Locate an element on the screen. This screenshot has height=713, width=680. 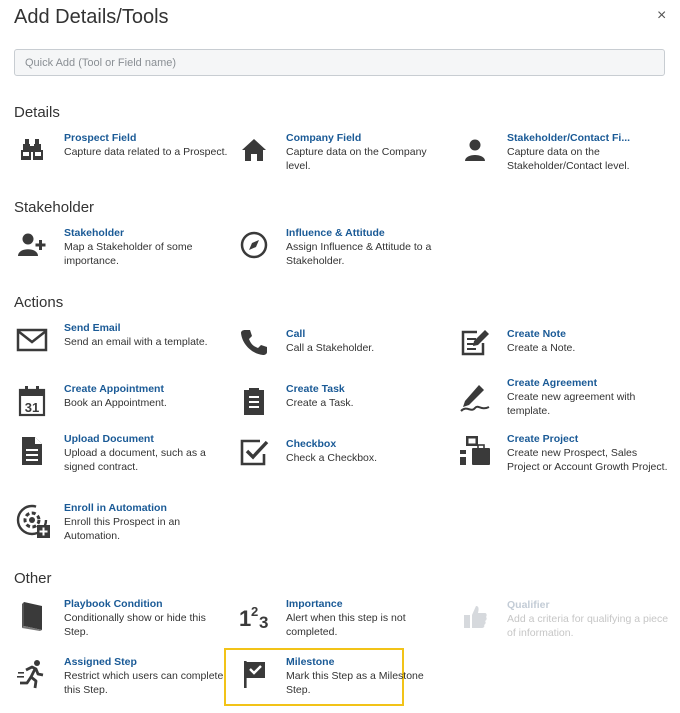
item-desc: Map a Stakeholder of some importance. is located at coordinates (128, 254).